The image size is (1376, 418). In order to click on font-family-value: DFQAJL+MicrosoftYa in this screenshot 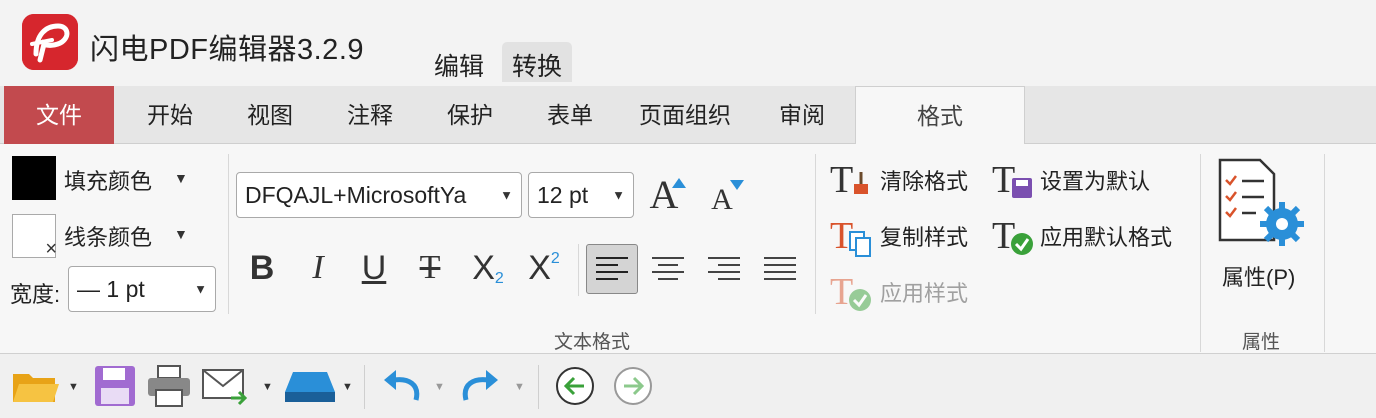, I will do `click(356, 194)`.